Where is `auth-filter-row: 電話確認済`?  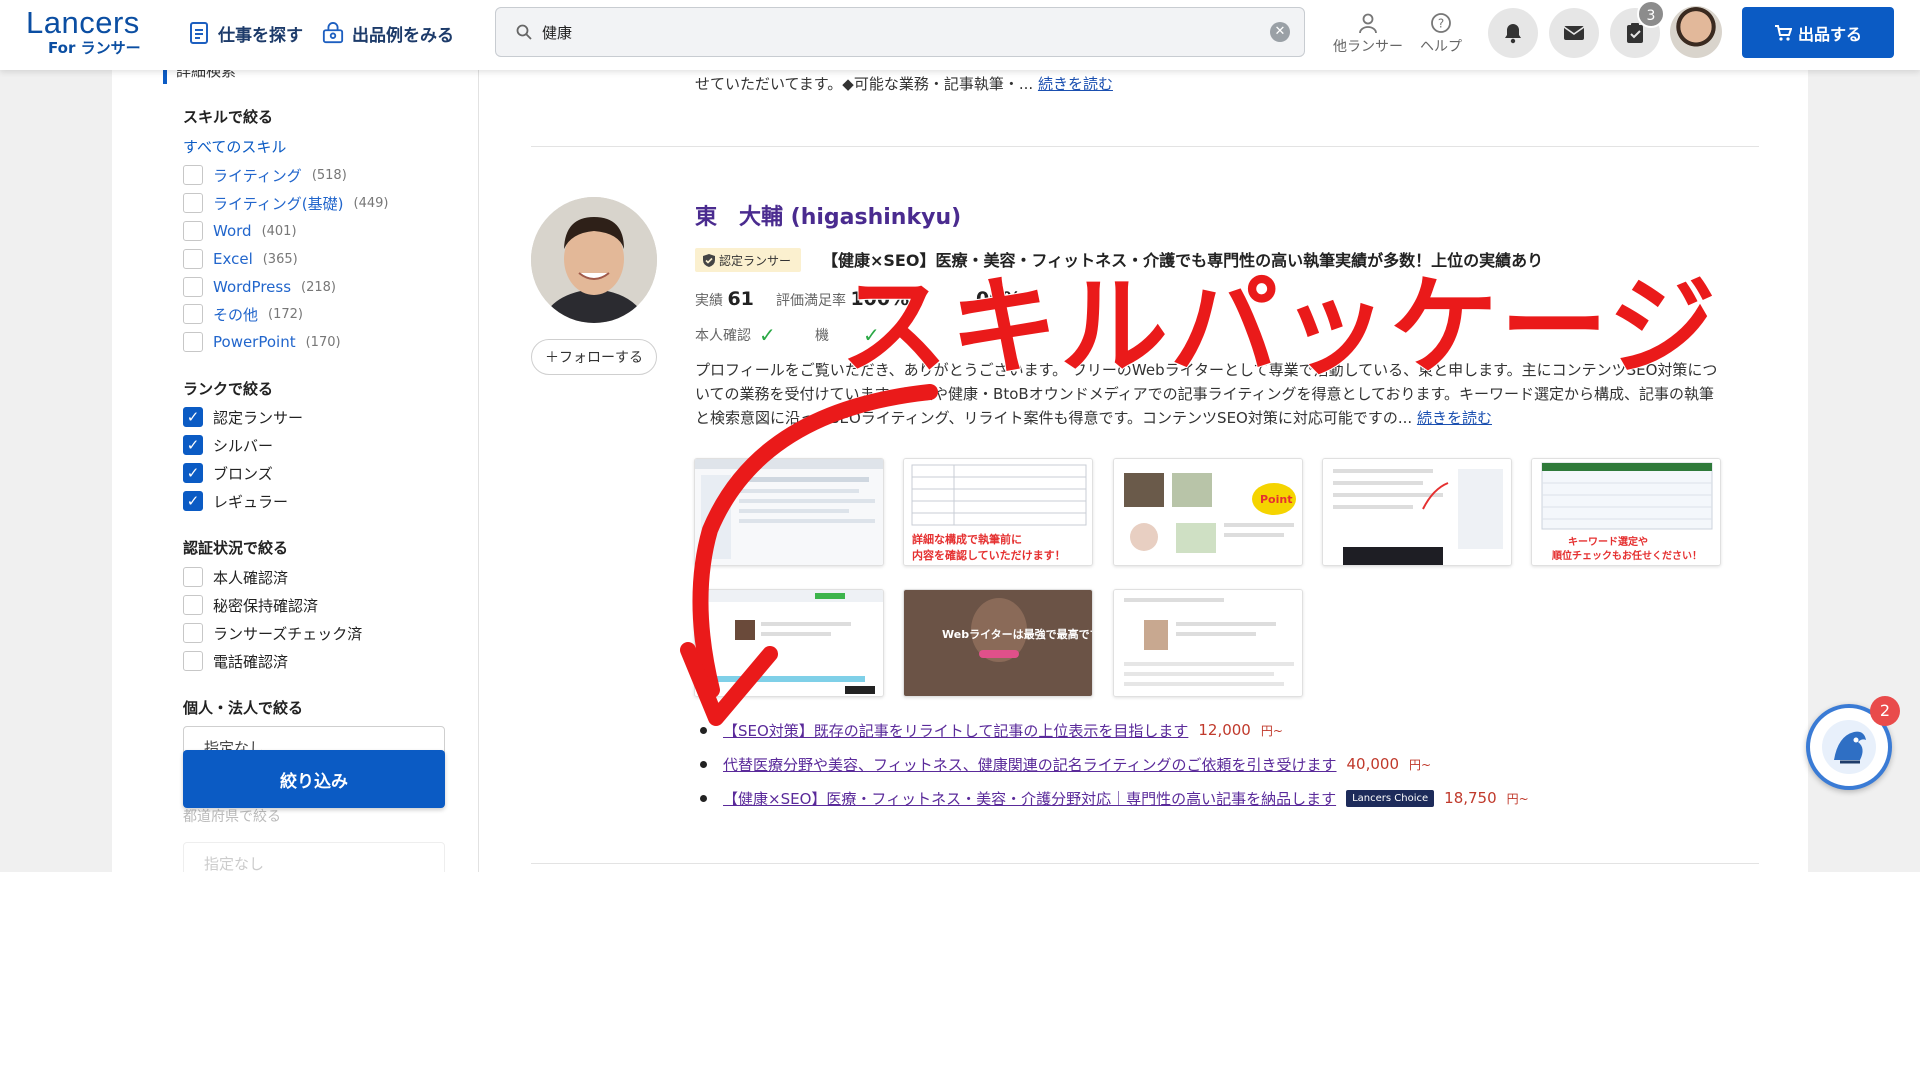 auth-filter-row: 電話確認済 is located at coordinates (235, 661).